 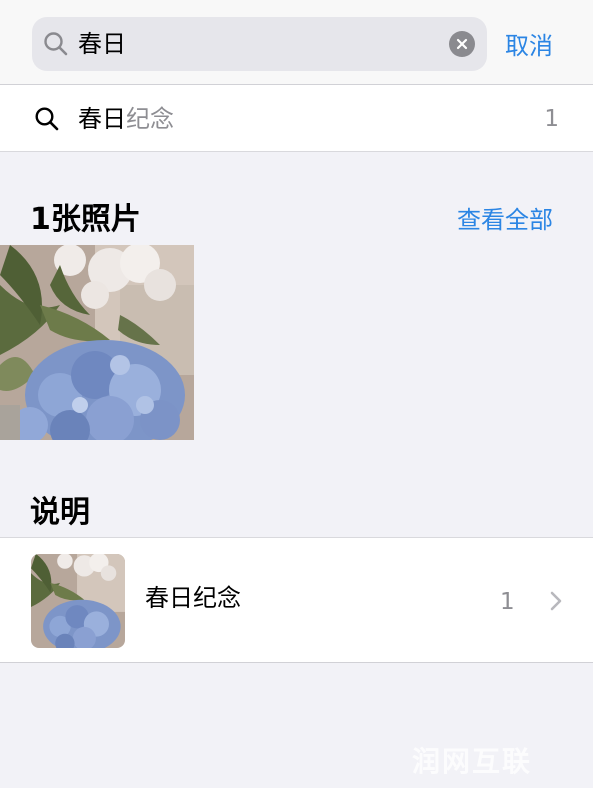 I want to click on descriptions-section-title: 说明, so click(x=60, y=512).